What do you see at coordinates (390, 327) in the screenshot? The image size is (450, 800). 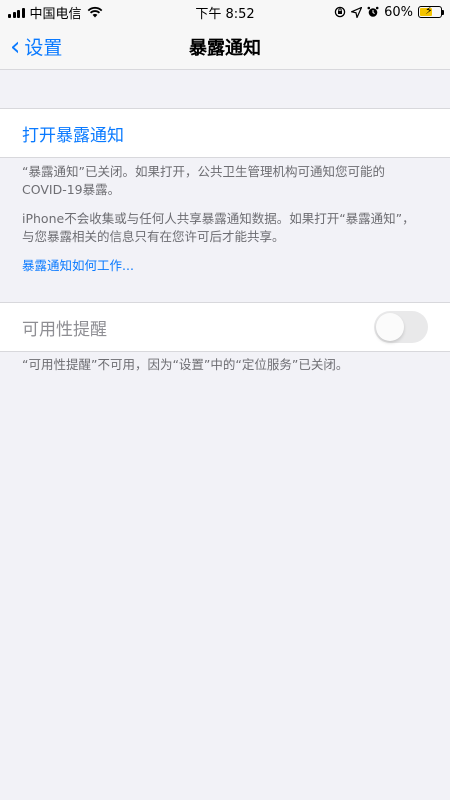 I see `toggle-knob` at bounding box center [390, 327].